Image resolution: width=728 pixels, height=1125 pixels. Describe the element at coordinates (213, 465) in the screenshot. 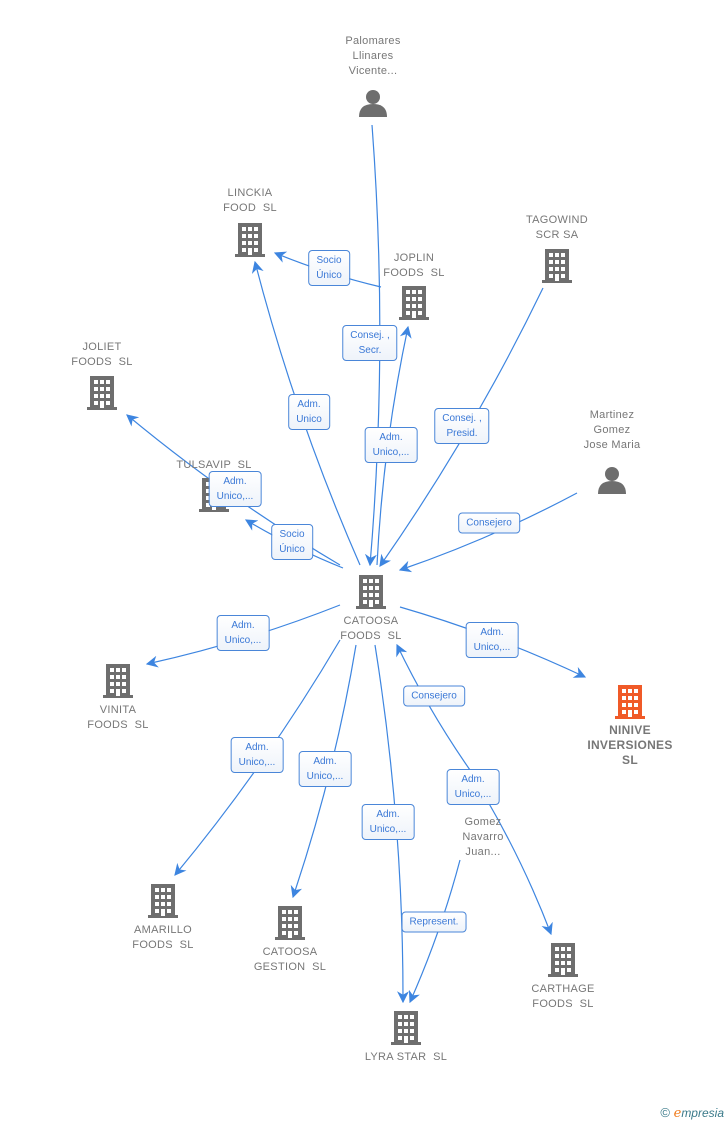

I see `node-label-tulsavip: TULSAVIP SL` at that location.